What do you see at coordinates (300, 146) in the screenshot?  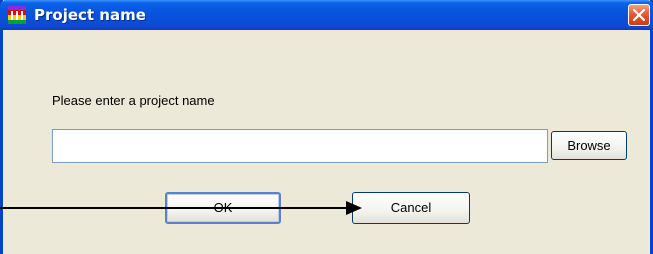 I see `project-name-input` at bounding box center [300, 146].